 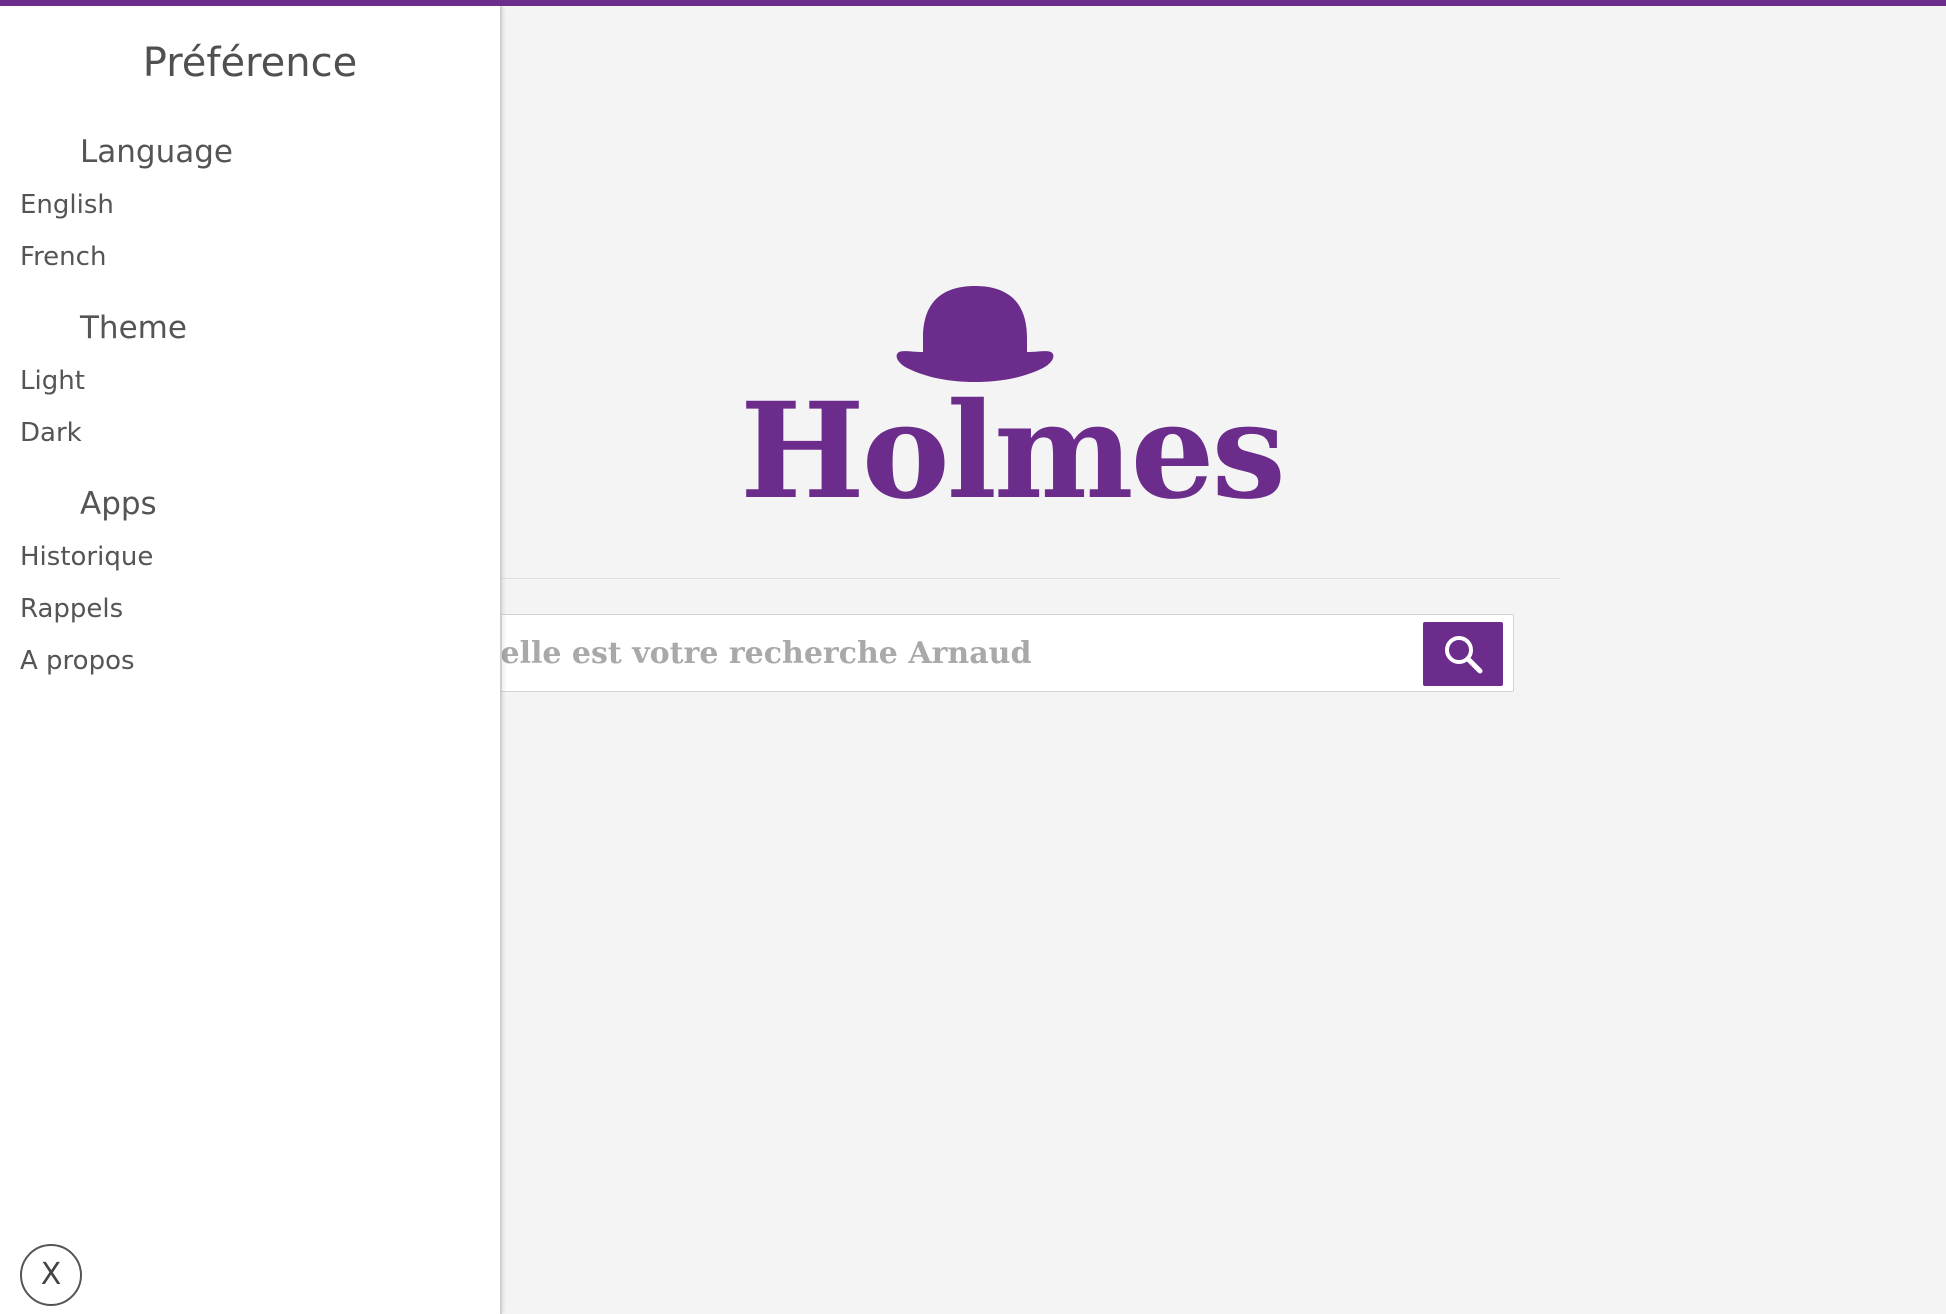 I want to click on holmes-logo: Holmes, so click(x=1013, y=407).